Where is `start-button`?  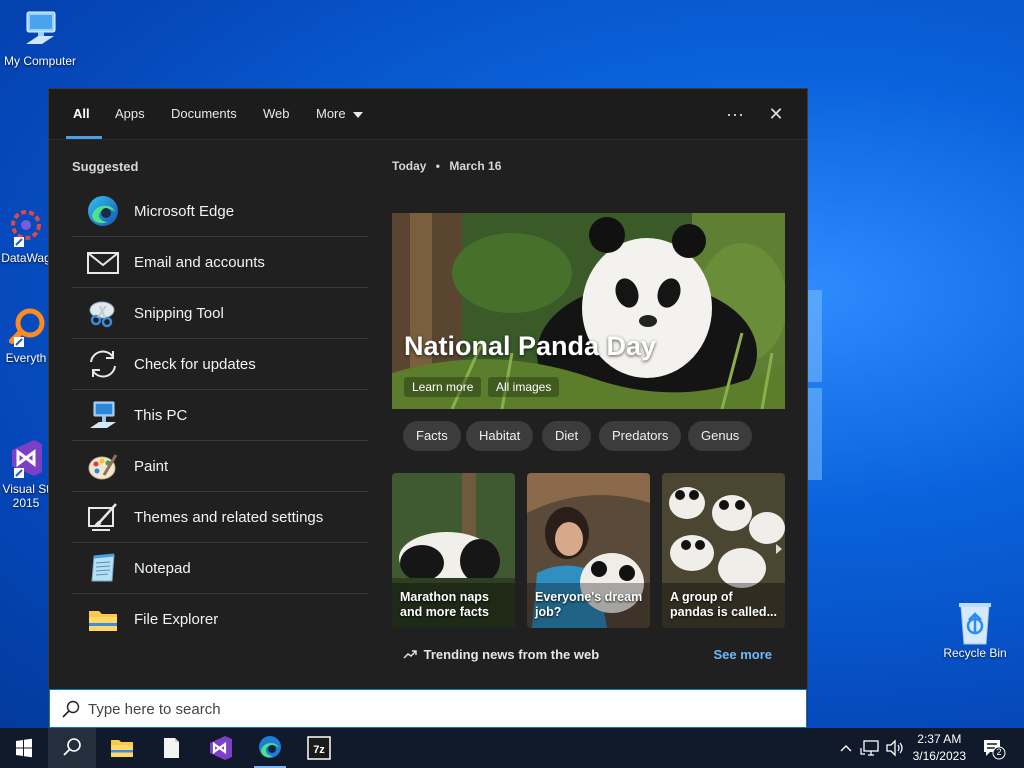
start-button is located at coordinates (24, 748).